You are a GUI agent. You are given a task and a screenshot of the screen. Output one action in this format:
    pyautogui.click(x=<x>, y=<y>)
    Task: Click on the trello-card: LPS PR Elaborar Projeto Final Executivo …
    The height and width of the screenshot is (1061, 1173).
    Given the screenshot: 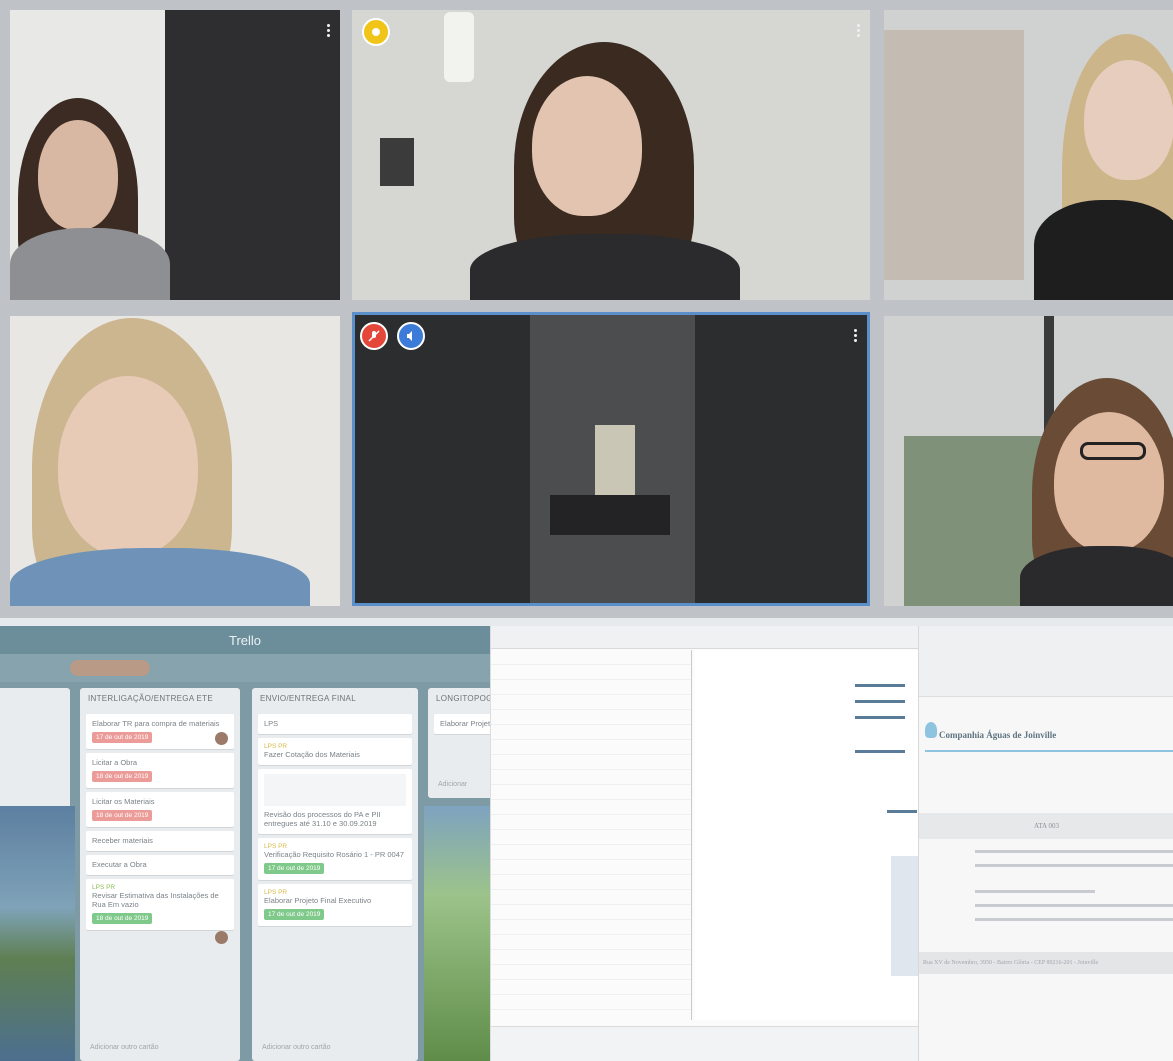 What is the action you would take?
    pyautogui.click(x=335, y=905)
    